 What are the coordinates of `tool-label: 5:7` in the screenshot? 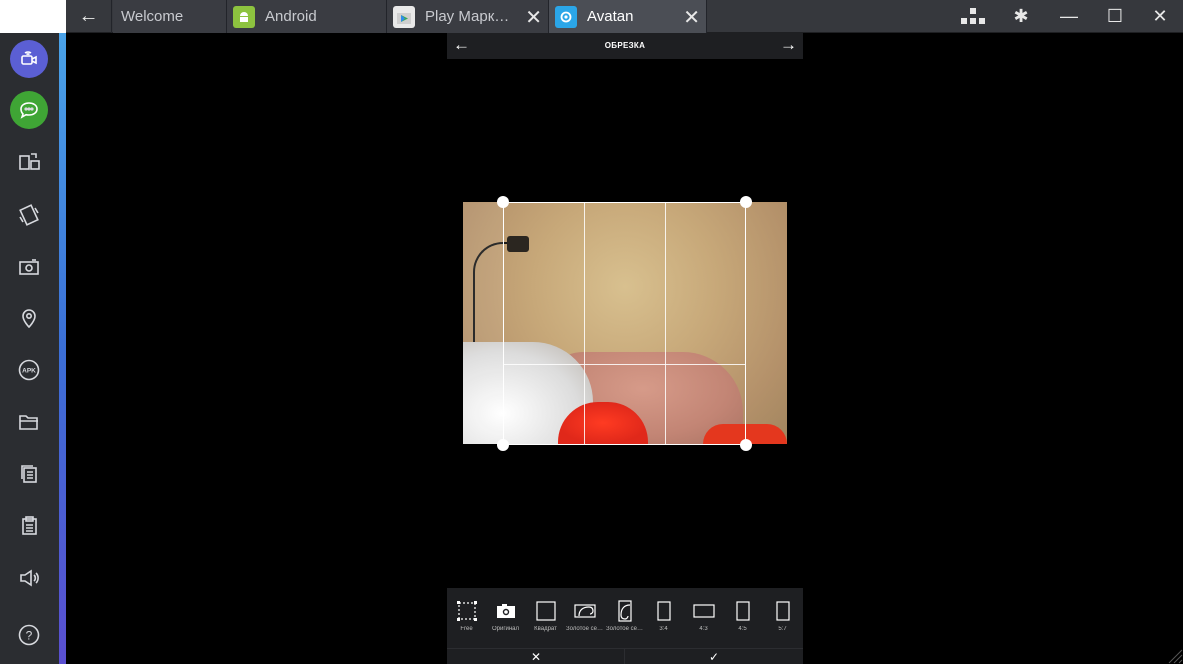 It's located at (782, 629).